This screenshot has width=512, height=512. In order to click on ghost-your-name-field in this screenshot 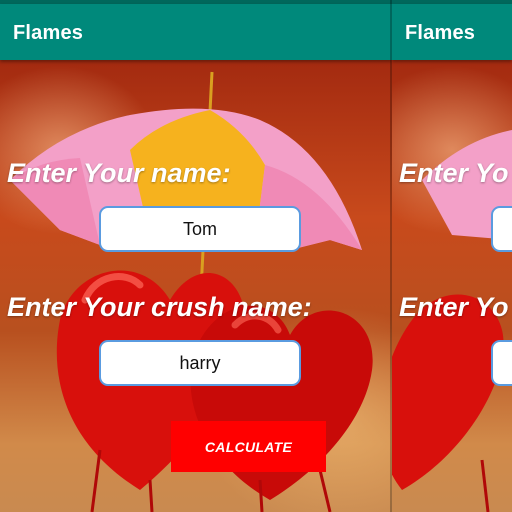, I will do `click(501, 229)`.